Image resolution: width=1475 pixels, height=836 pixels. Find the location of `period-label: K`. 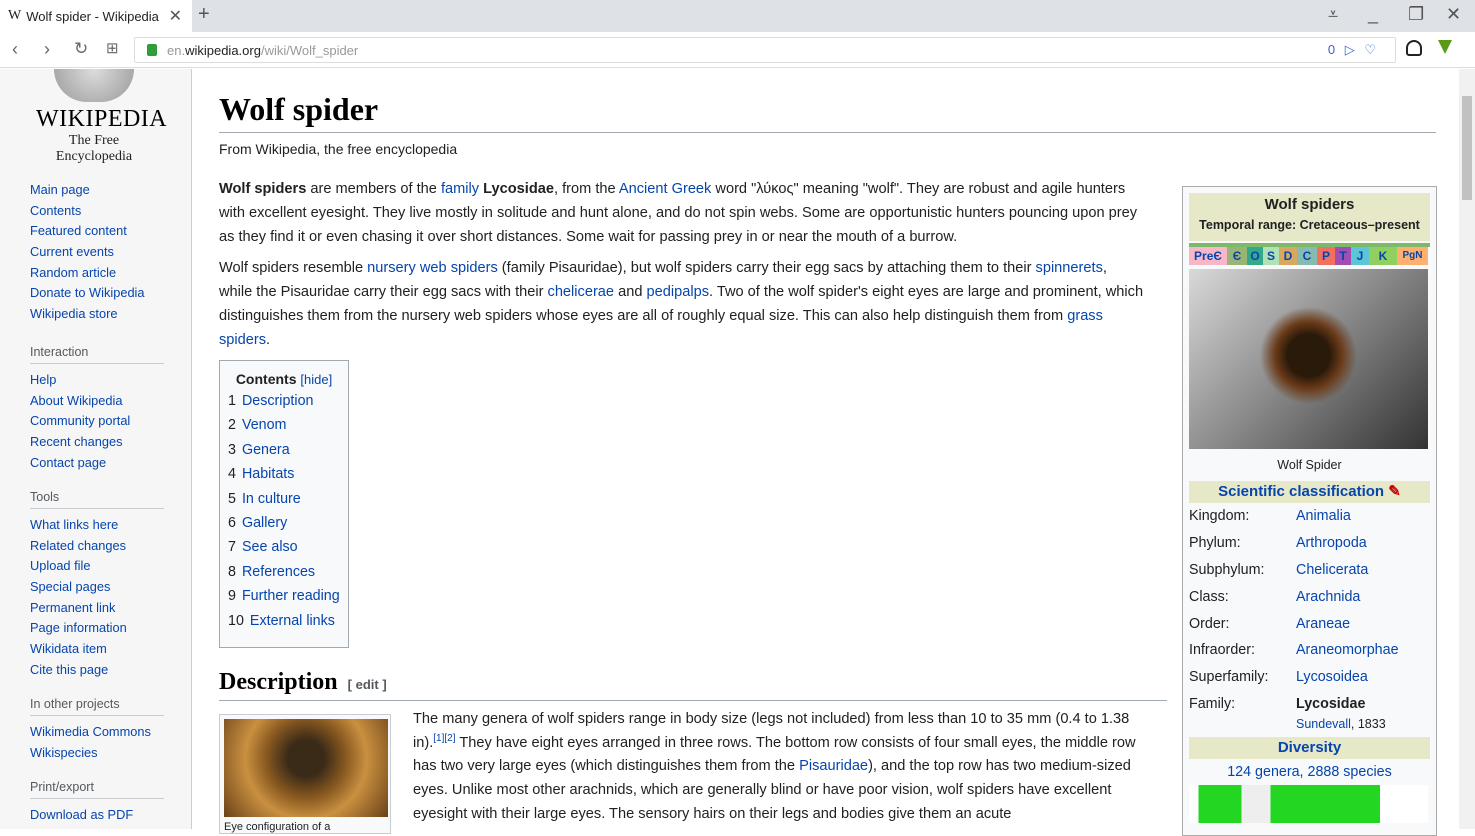

period-label: K is located at coordinates (1383, 256).